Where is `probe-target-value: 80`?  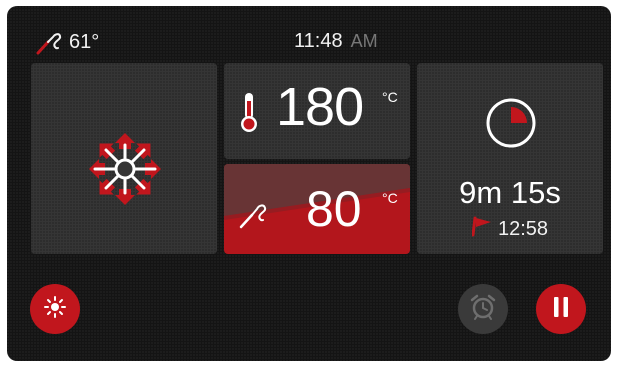
probe-target-value: 80 is located at coordinates (334, 209).